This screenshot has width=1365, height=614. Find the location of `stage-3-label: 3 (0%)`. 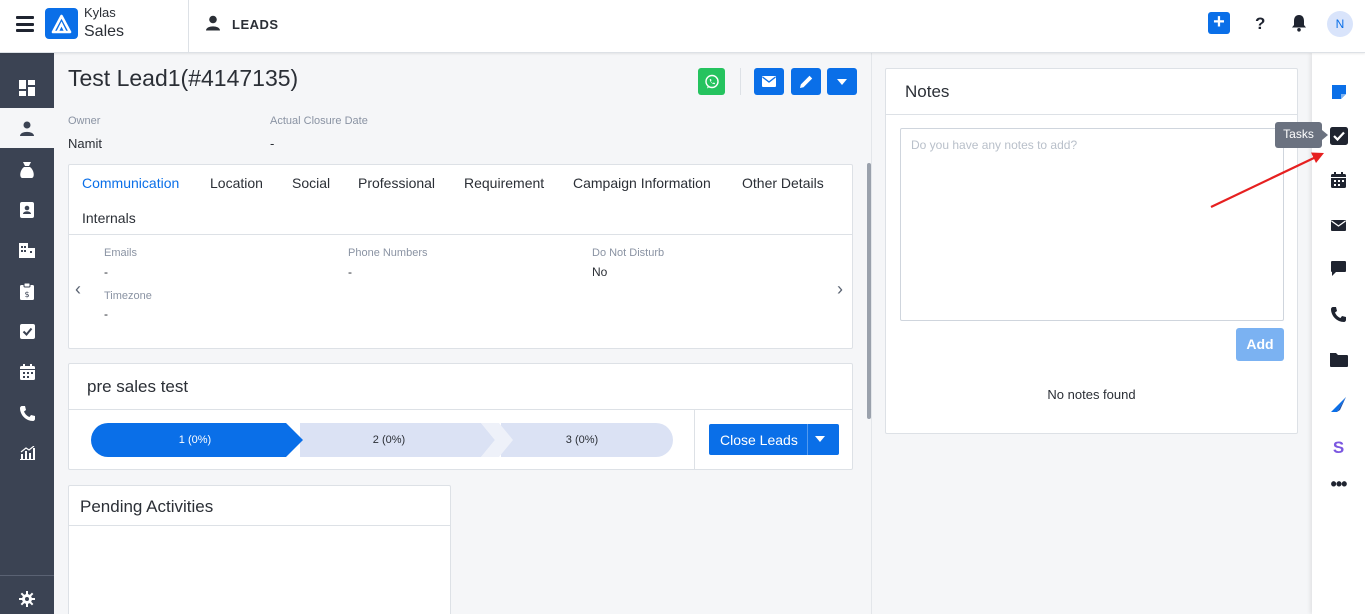

stage-3-label: 3 (0%) is located at coordinates (582, 440).